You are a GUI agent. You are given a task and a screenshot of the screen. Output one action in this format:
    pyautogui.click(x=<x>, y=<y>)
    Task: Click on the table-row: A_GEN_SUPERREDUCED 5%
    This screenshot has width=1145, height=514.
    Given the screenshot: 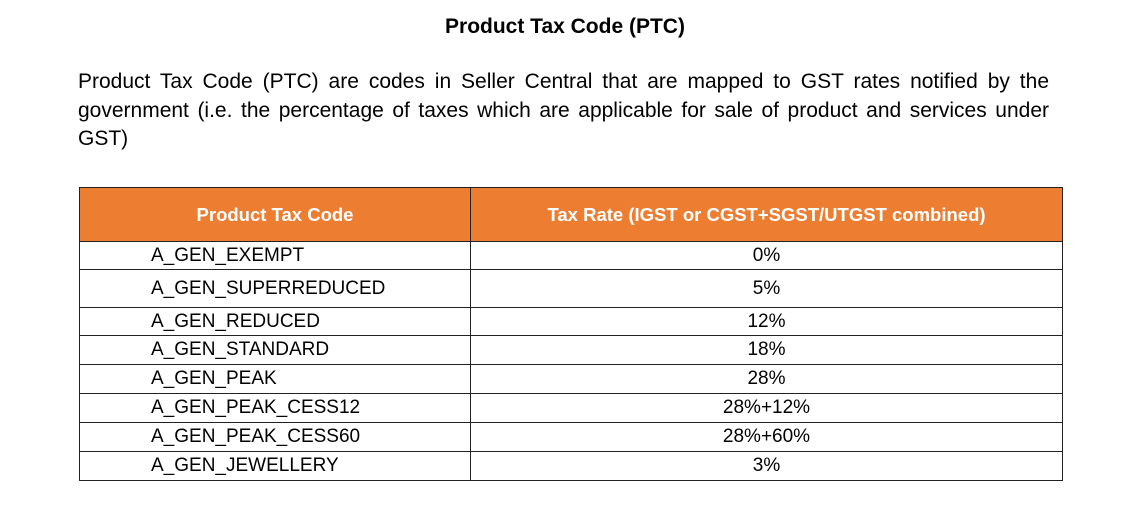 What is the action you would take?
    pyautogui.click(x=571, y=288)
    